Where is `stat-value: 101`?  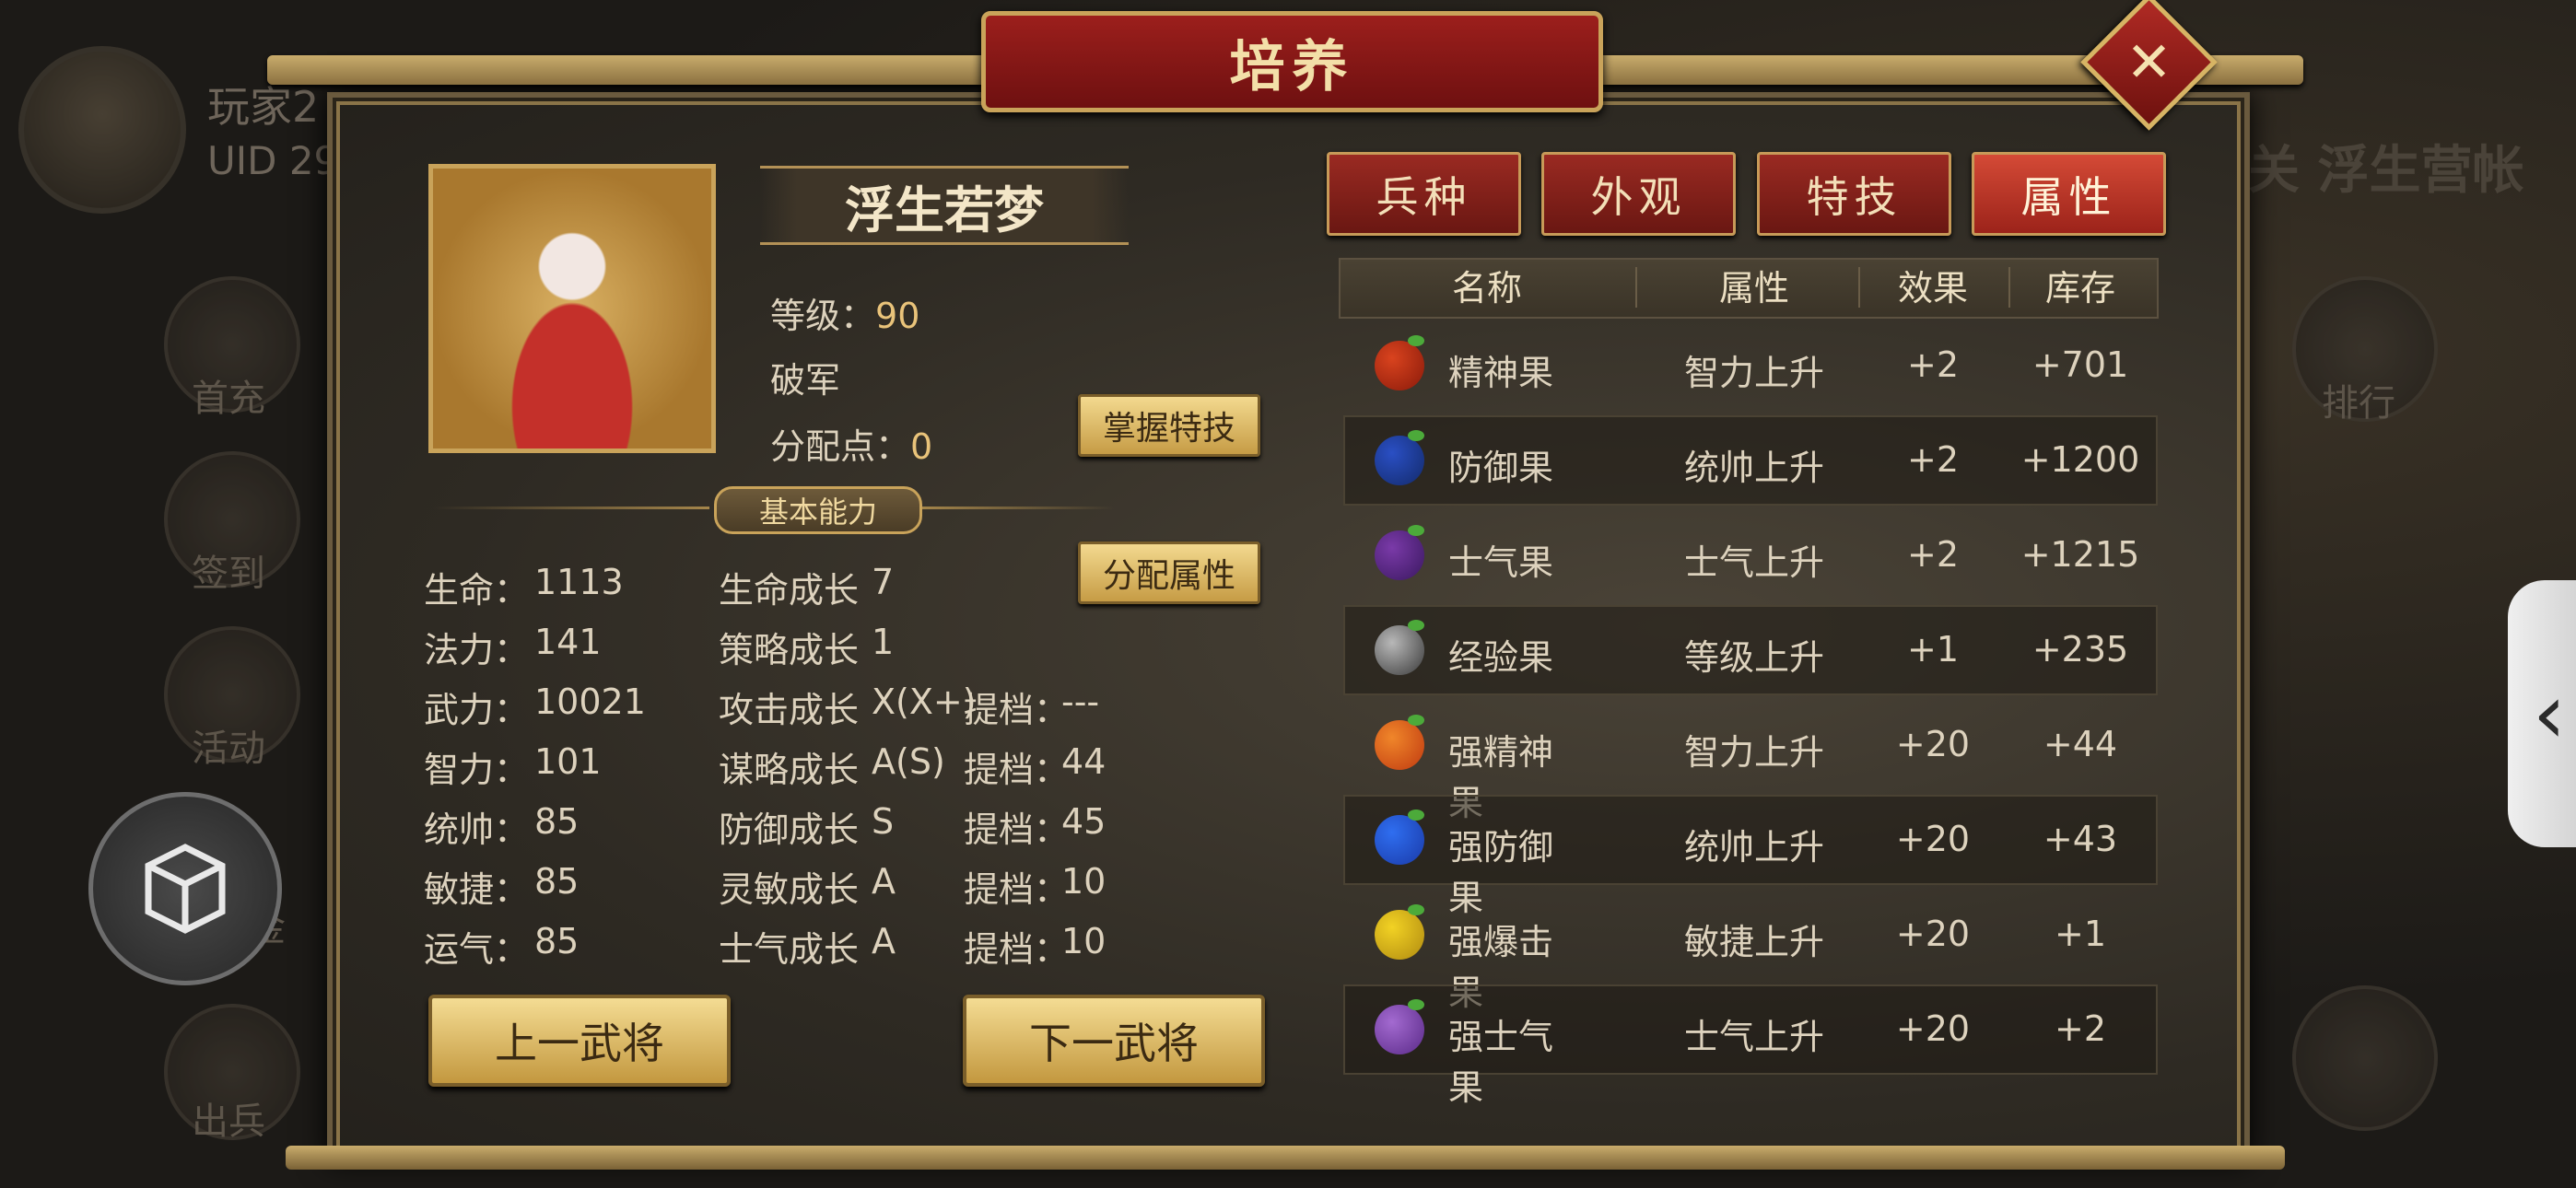
stat-value: 101 is located at coordinates (568, 761).